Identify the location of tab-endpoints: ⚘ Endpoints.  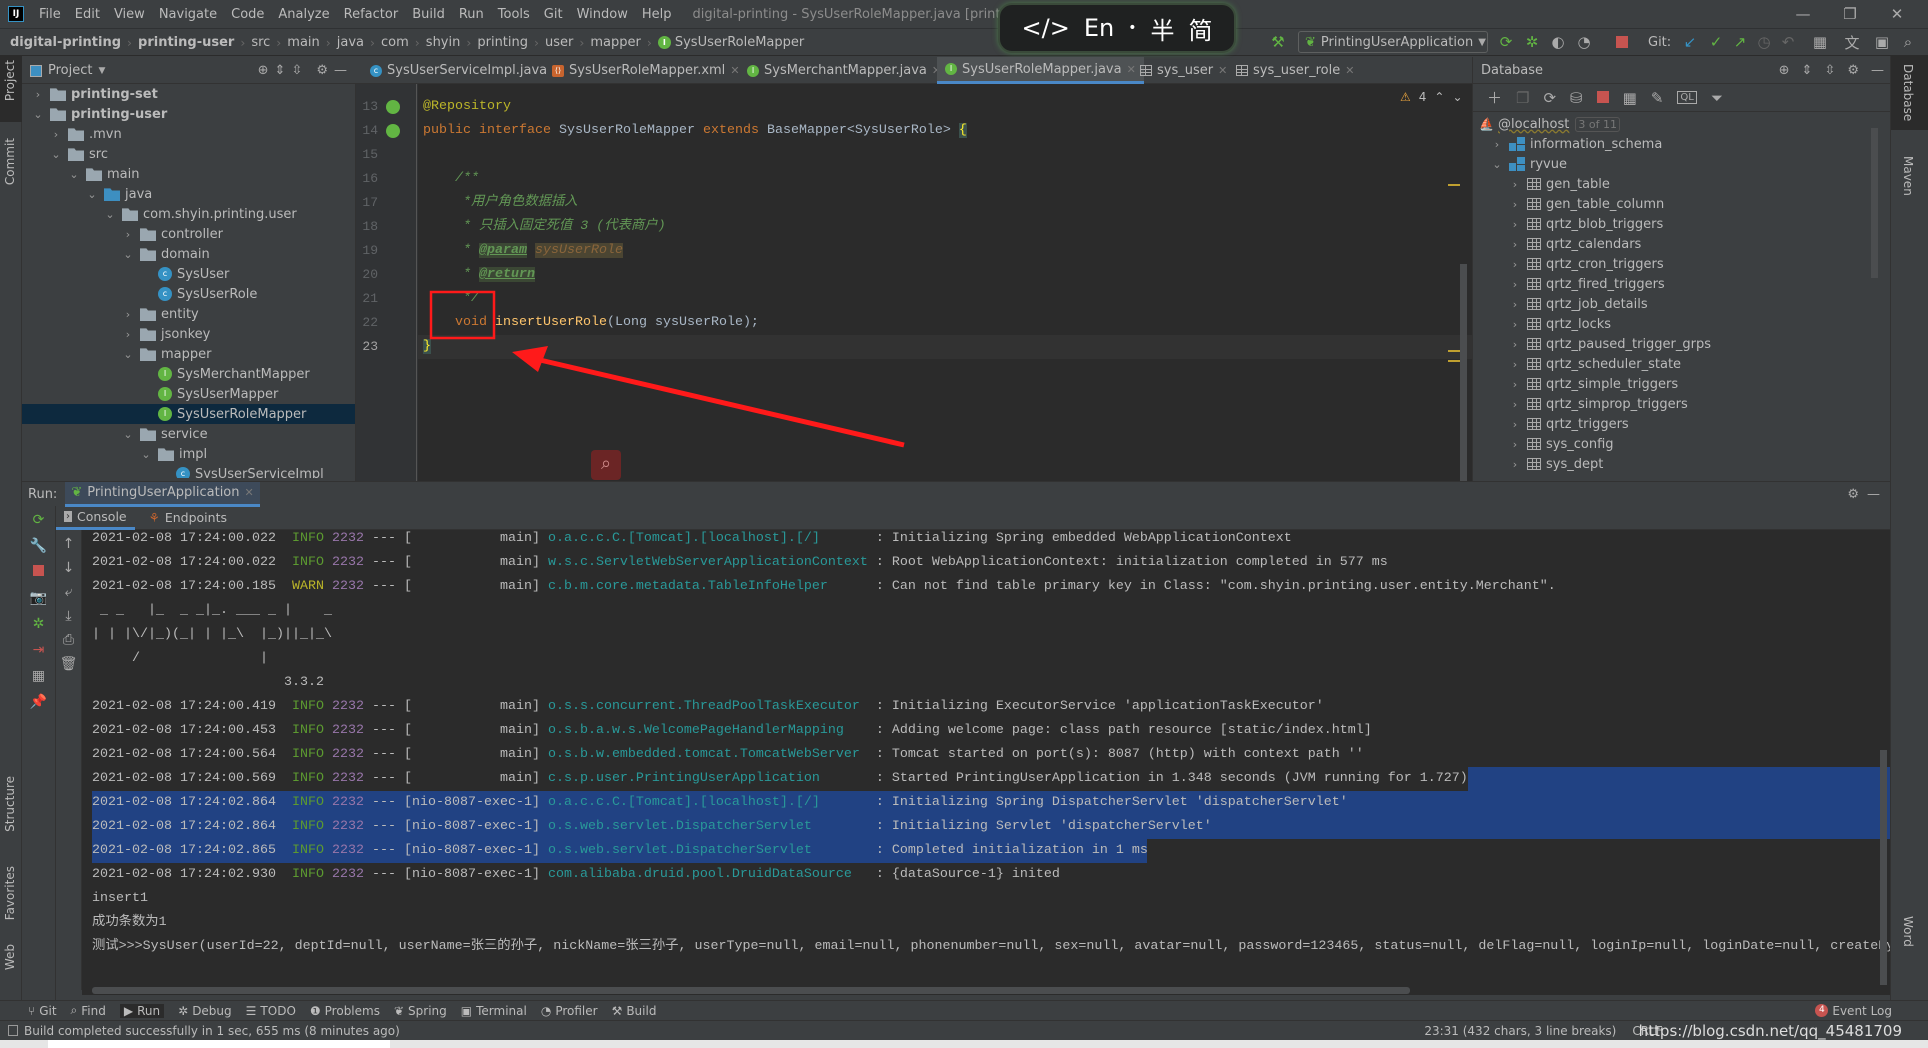
(188, 518).